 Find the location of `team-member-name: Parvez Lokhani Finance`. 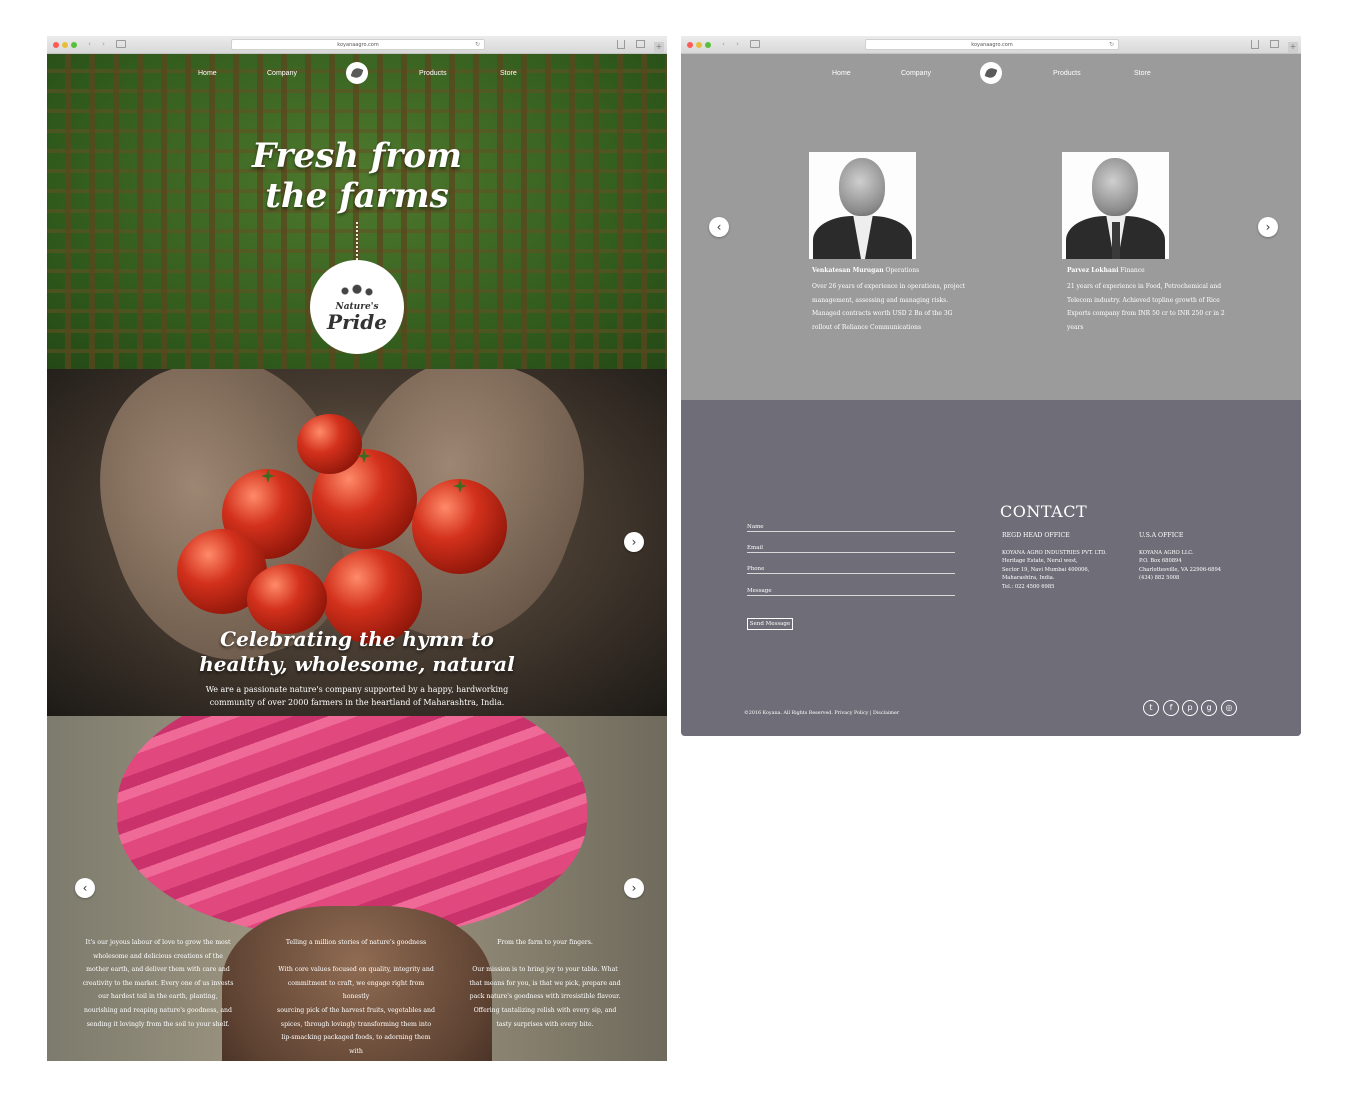

team-member-name: Parvez Lokhani Finance is located at coordinates (1106, 270).